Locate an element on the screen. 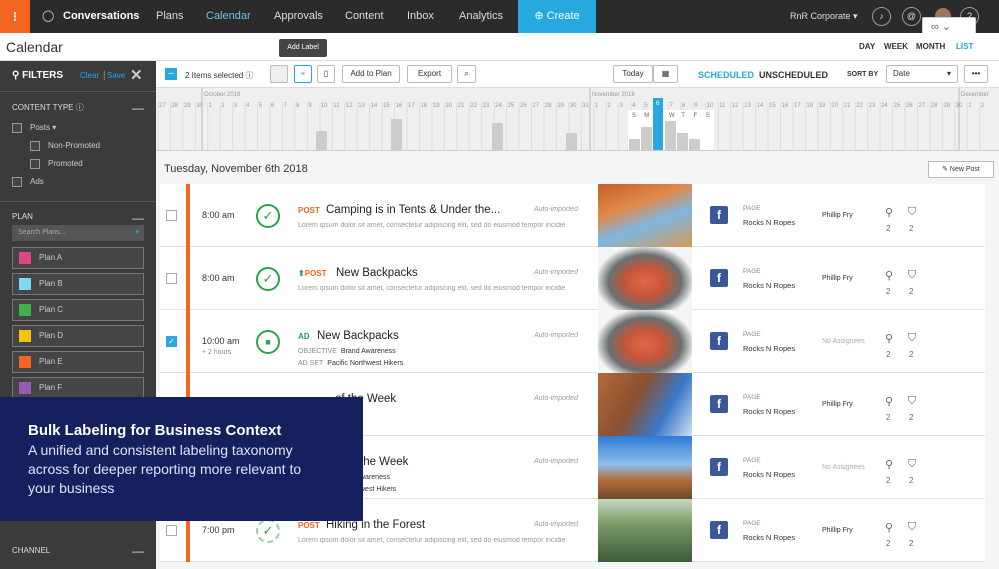 The height and width of the screenshot is (569, 999). more-options-icon: ••• is located at coordinates (976, 74).